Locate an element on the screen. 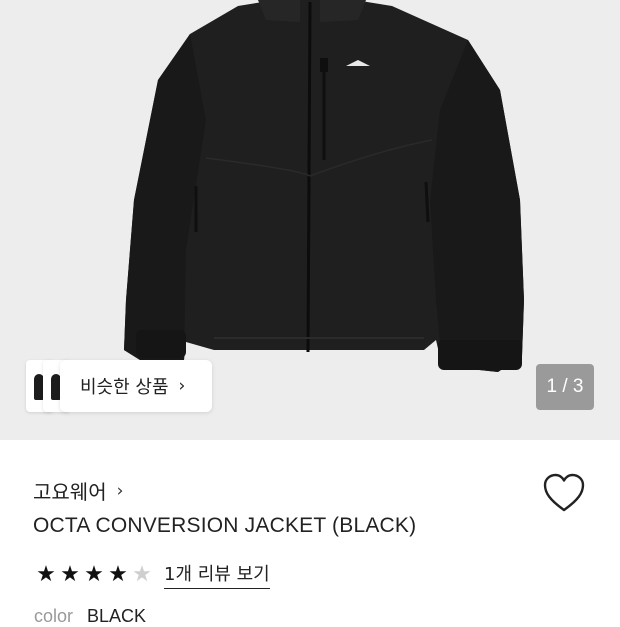 The height and width of the screenshot is (627, 620). brand-name: 고요웨어 is located at coordinates (70, 492).